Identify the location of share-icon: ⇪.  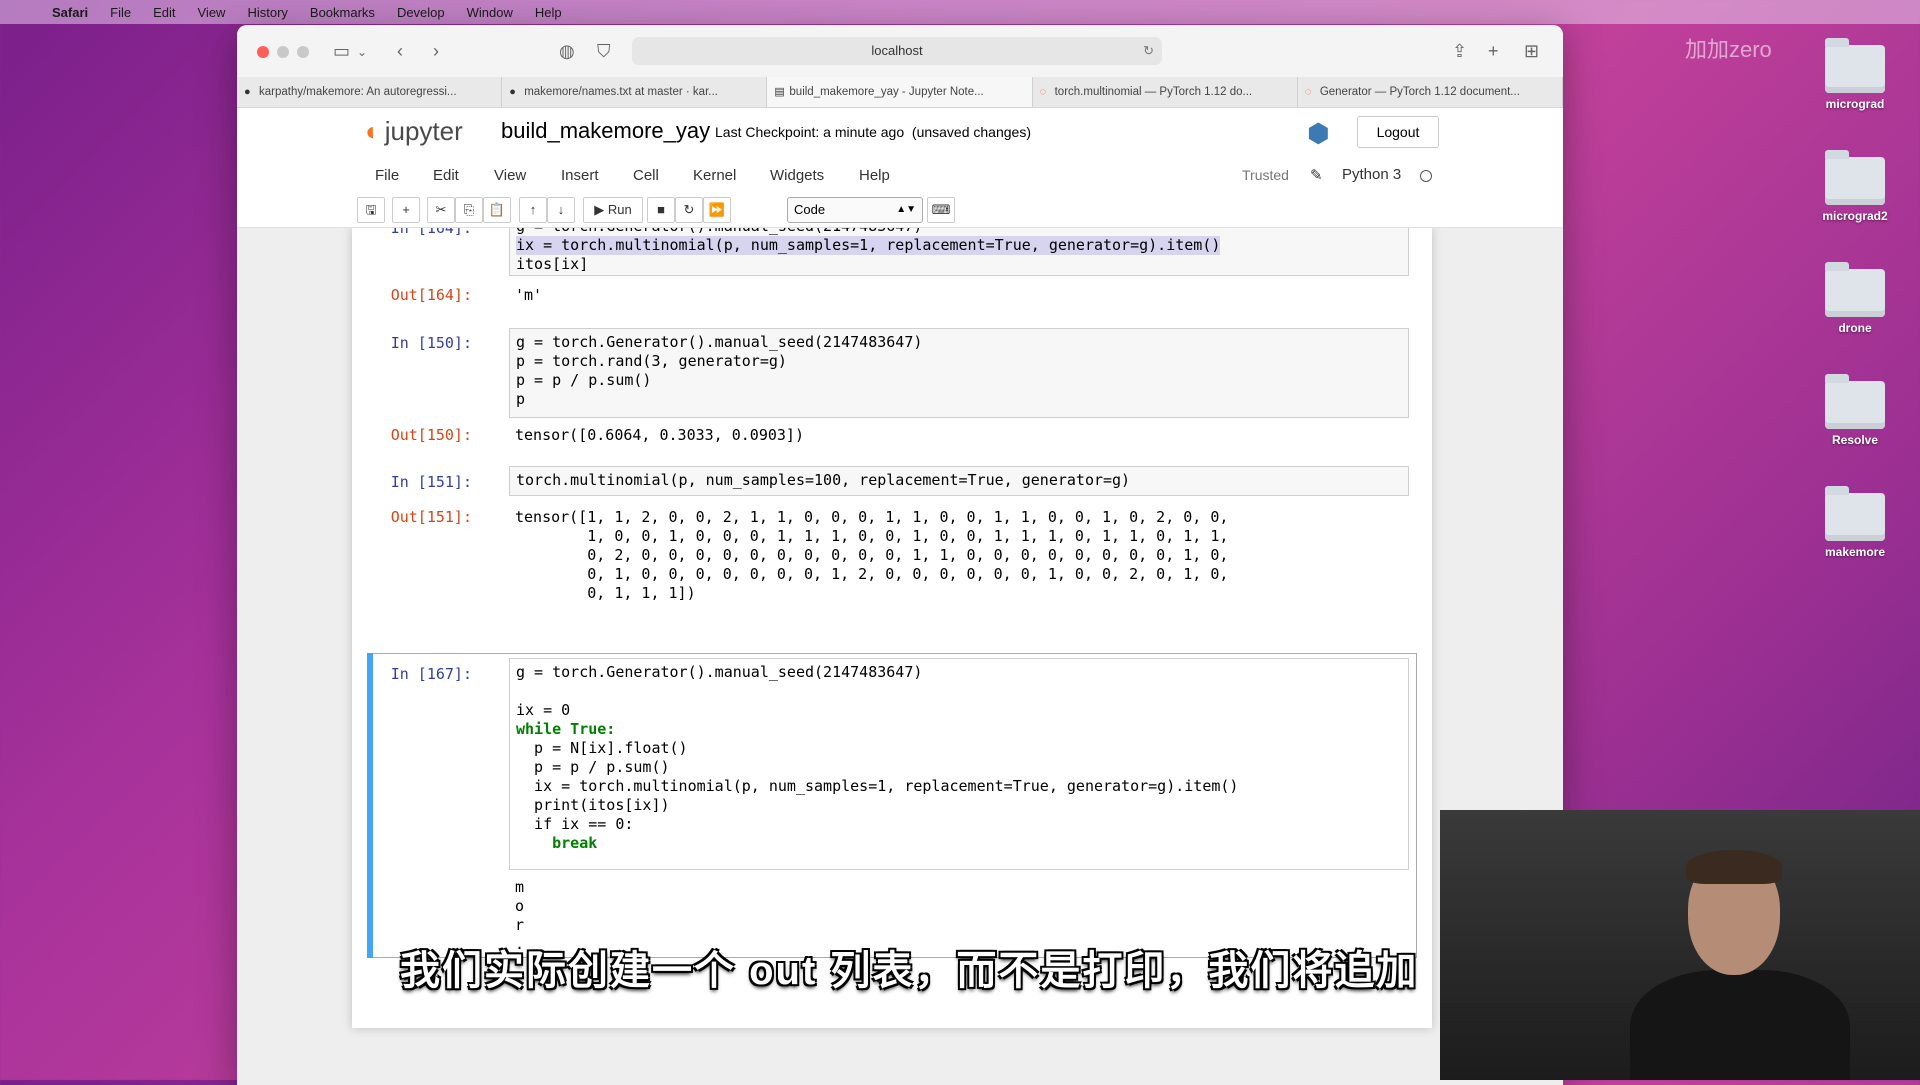
(1459, 51).